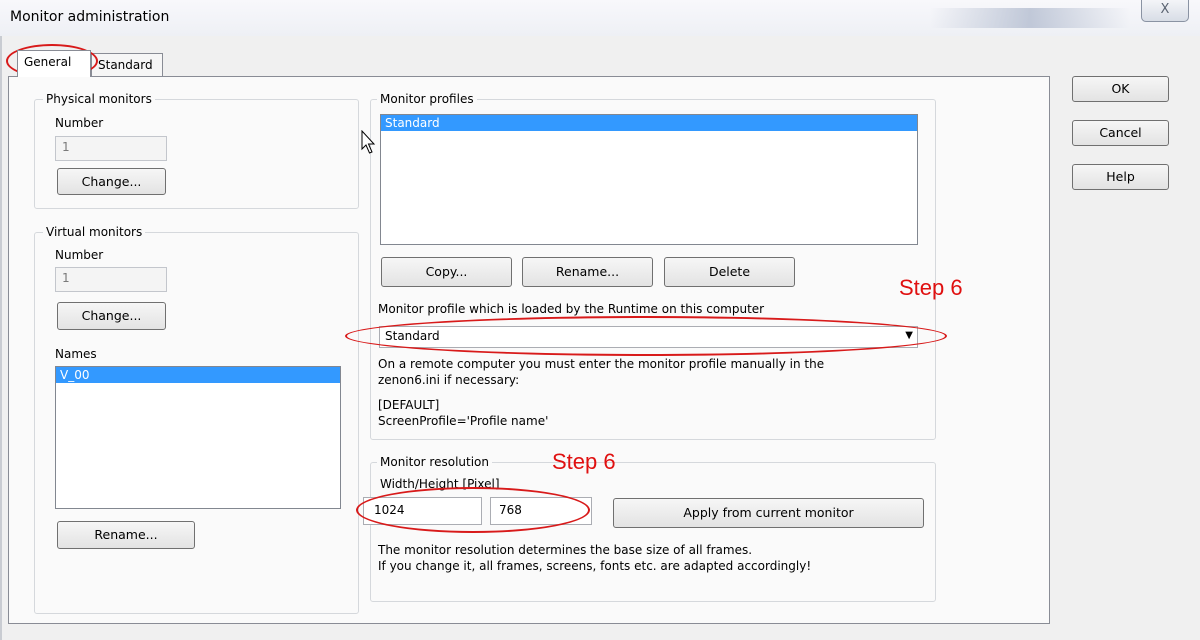  What do you see at coordinates (99, 99) in the screenshot?
I see `physical-monitors-title: Physical monitors` at bounding box center [99, 99].